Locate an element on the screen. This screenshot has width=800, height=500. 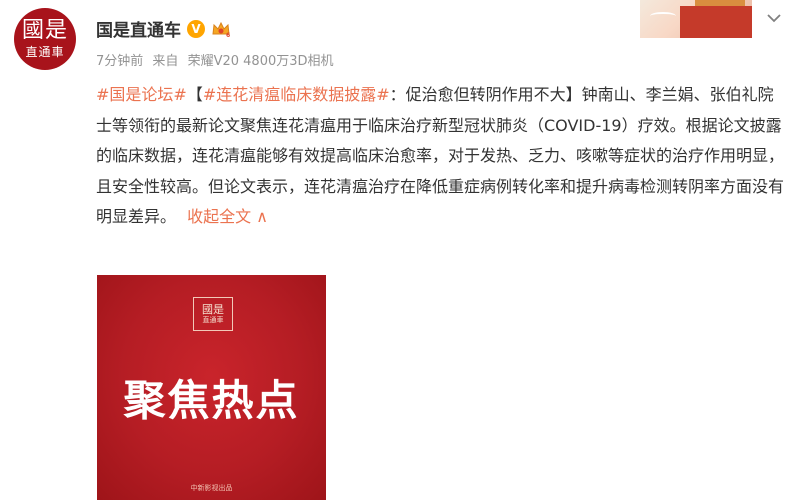
bird-icon is located at coordinates (663, 16).